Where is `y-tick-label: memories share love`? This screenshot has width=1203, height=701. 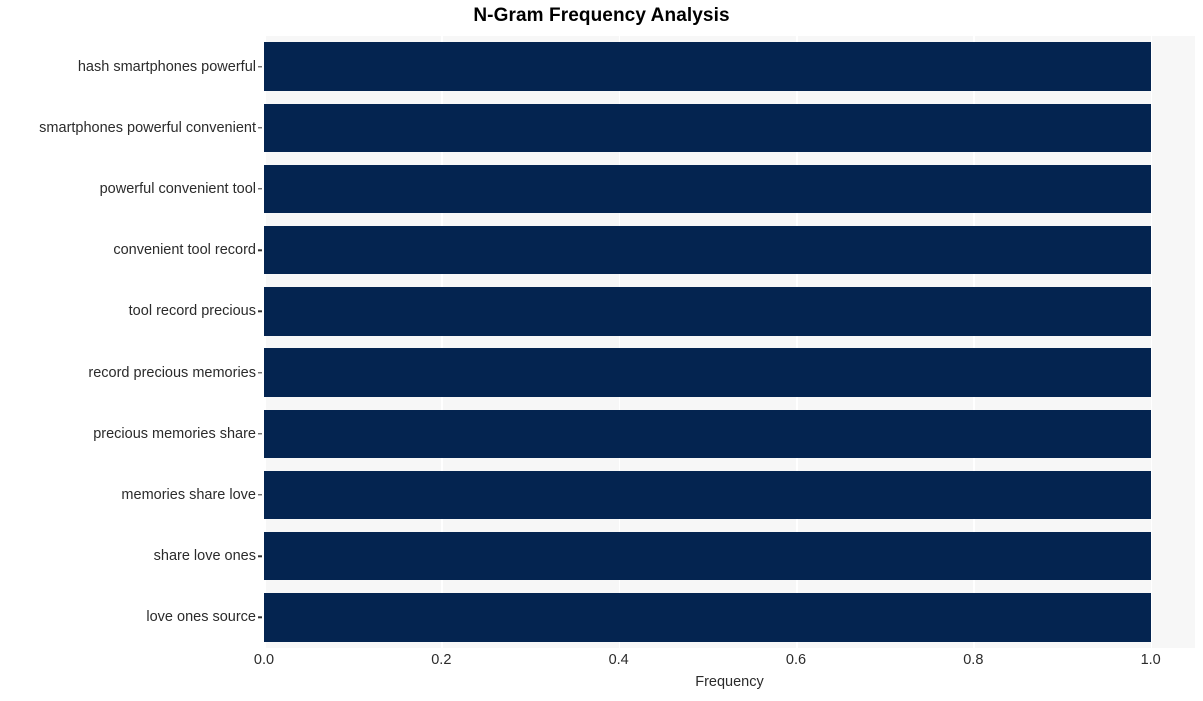
y-tick-label: memories share love is located at coordinates (188, 495).